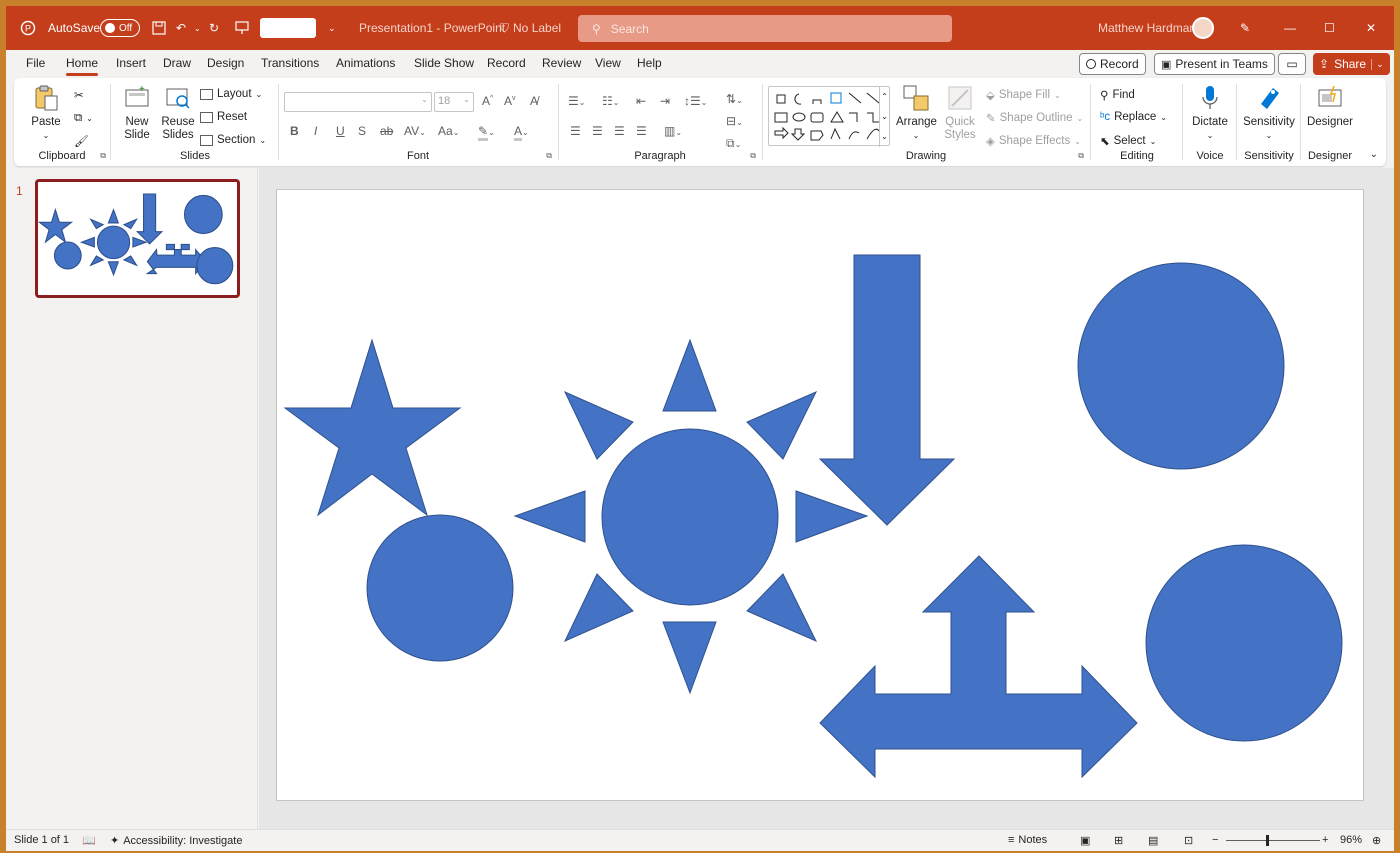 The height and width of the screenshot is (853, 1400). I want to click on present-in-teams-button: ▣ Present in Teams, so click(1214, 64).